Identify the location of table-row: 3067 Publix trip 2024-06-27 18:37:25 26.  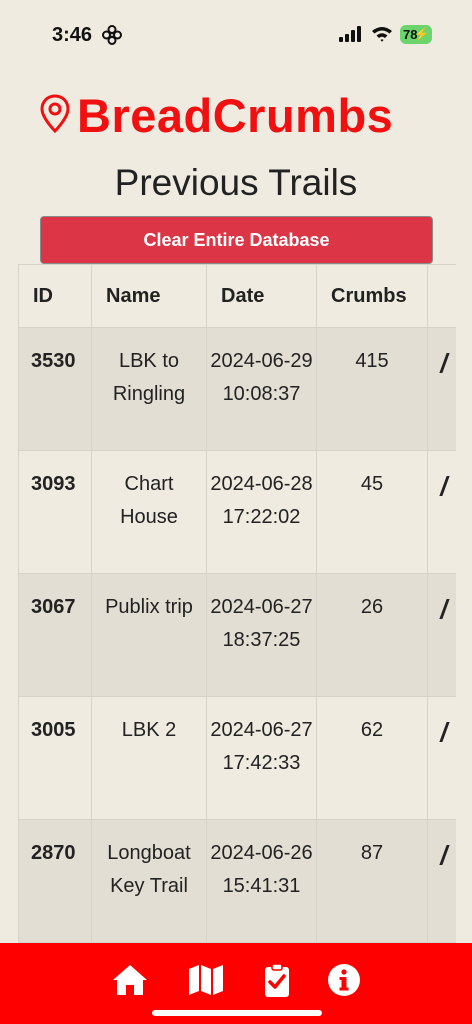
(237, 635).